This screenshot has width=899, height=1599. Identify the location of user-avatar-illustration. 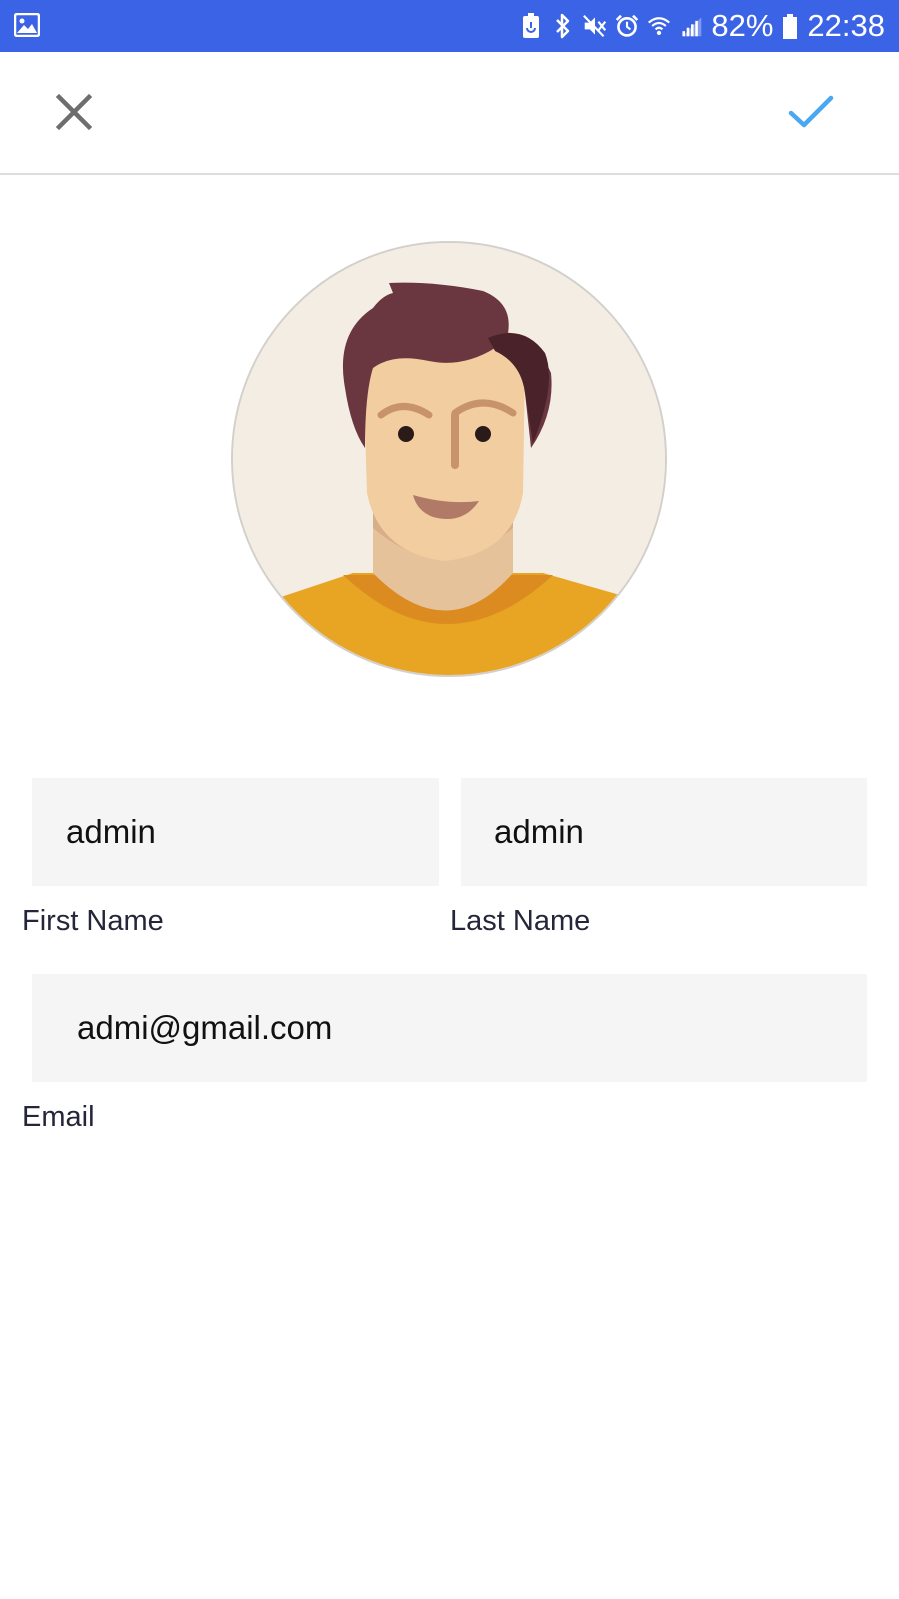
(449, 459).